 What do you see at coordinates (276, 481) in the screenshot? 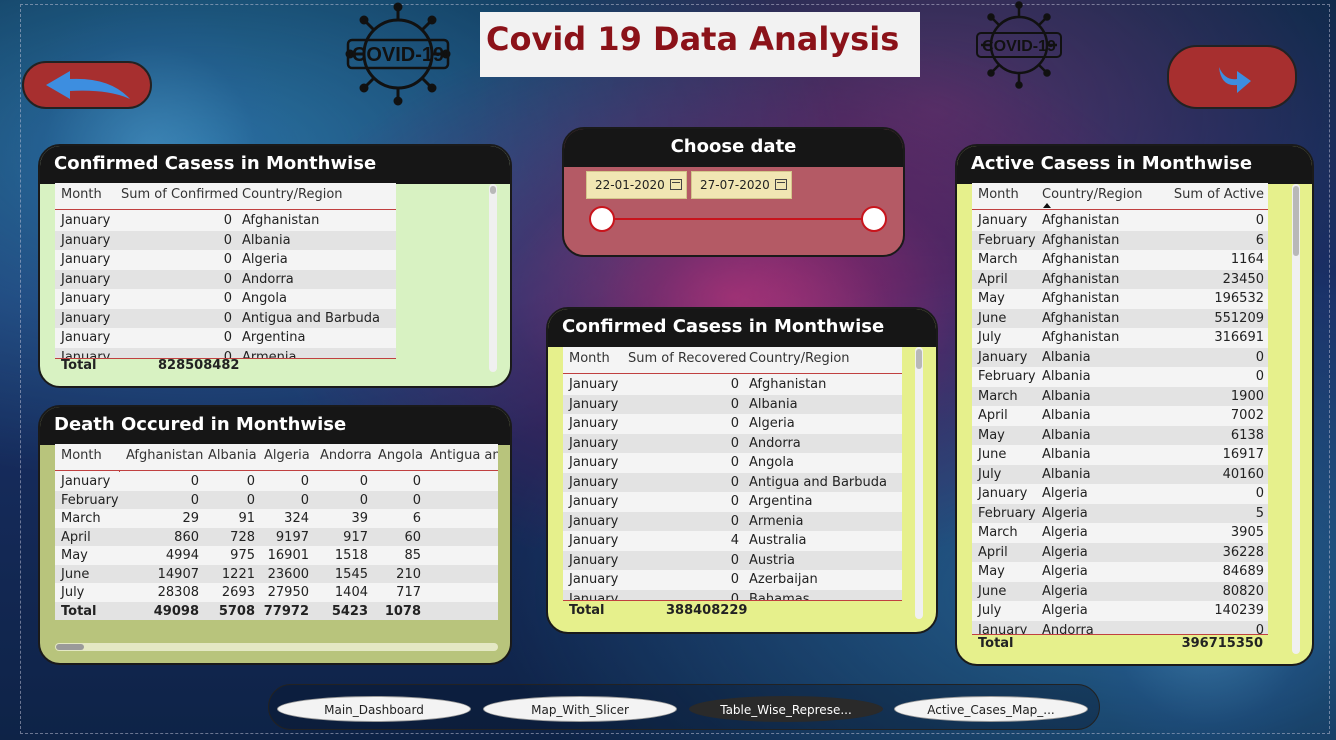
I see `table-row: January 0 0 0 0 0` at bounding box center [276, 481].